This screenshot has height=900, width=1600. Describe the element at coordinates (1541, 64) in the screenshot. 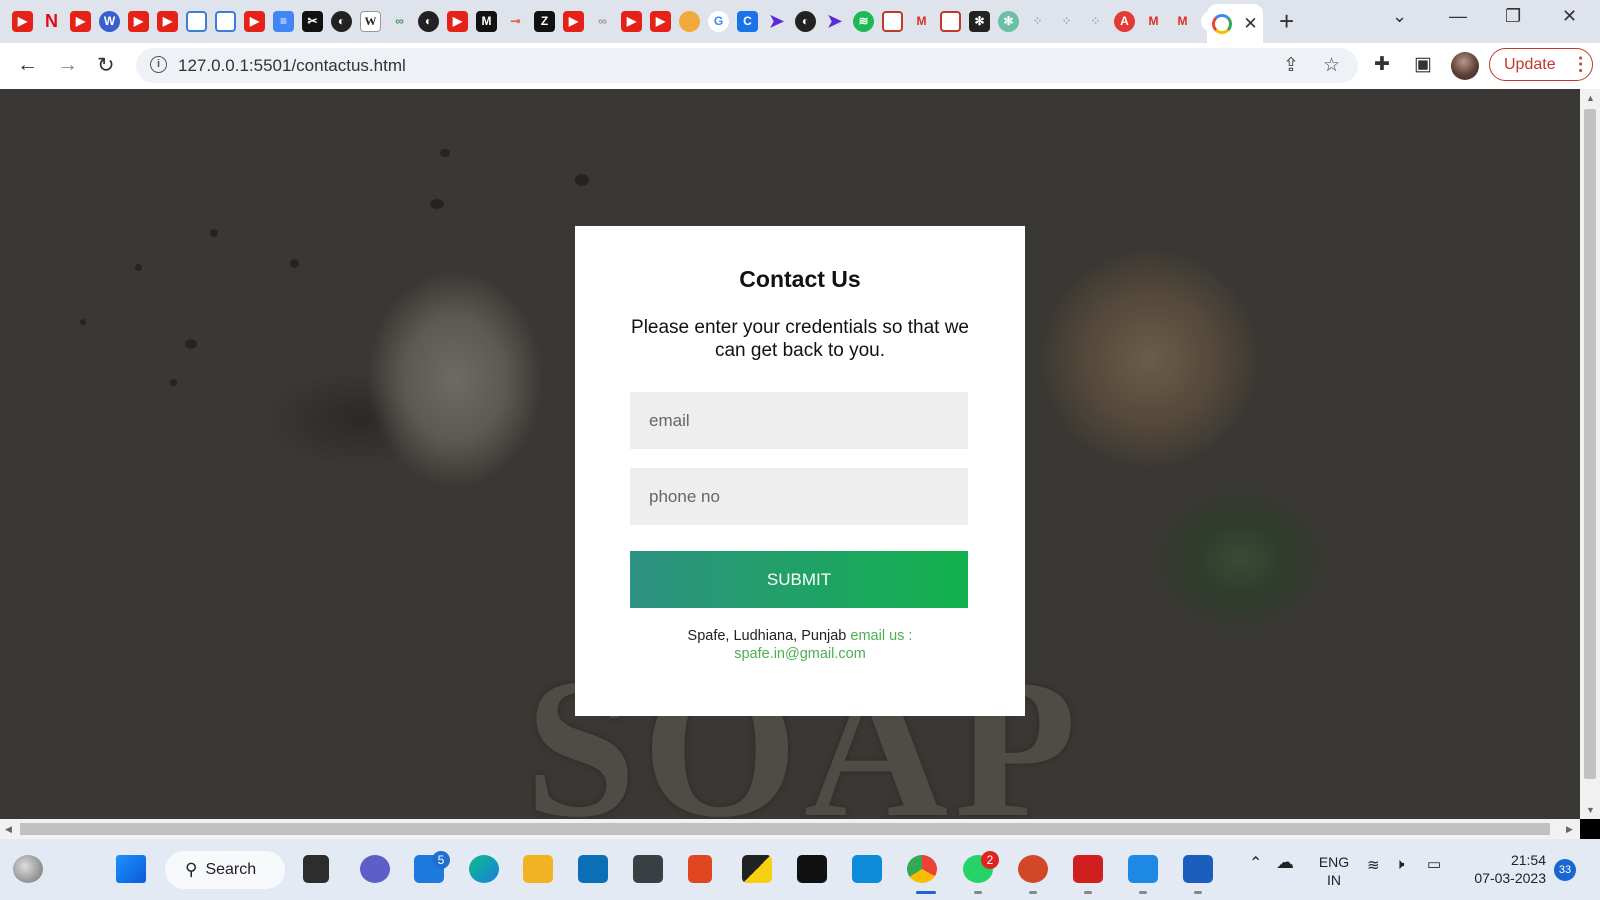

I see `update-button: Update ⋮` at that location.